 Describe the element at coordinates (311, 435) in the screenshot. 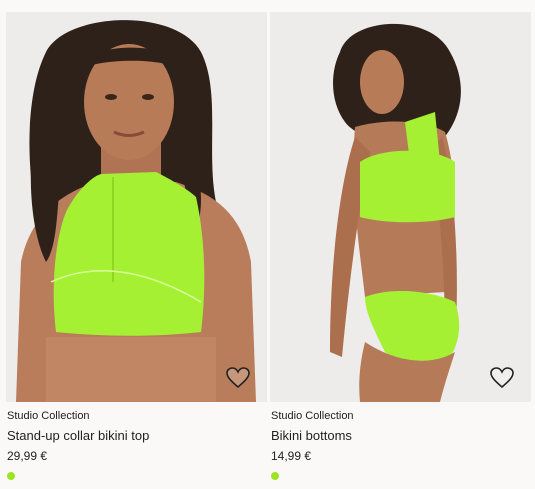

I see `product-title: Bikini bottoms` at that location.